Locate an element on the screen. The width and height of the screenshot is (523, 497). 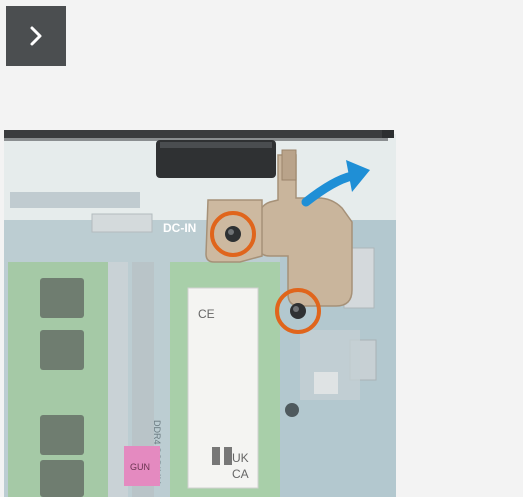
chip-right is located at coordinates (326, 383).